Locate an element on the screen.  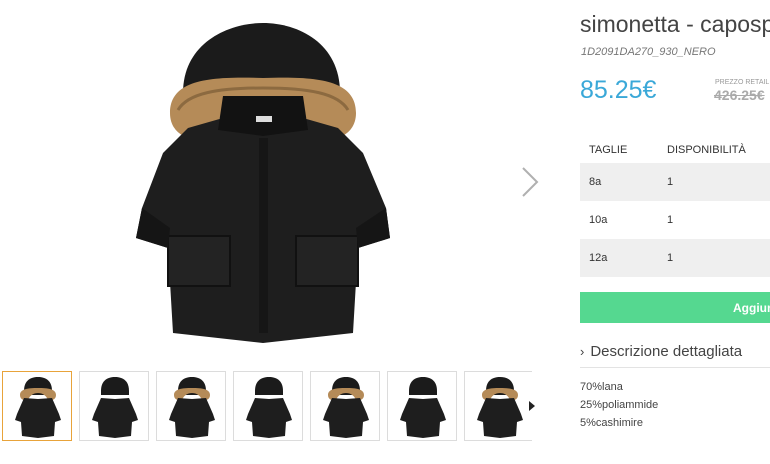
thumbnail-strip is located at coordinates (267, 407).